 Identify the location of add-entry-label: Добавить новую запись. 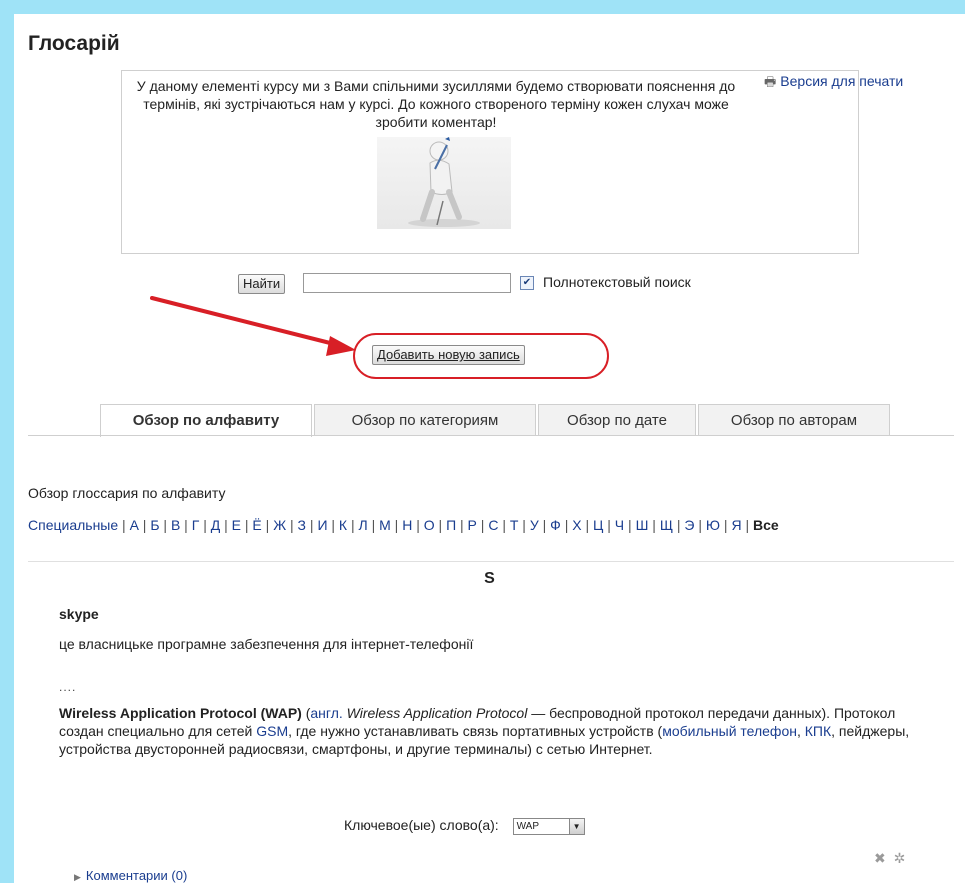
(448, 354).